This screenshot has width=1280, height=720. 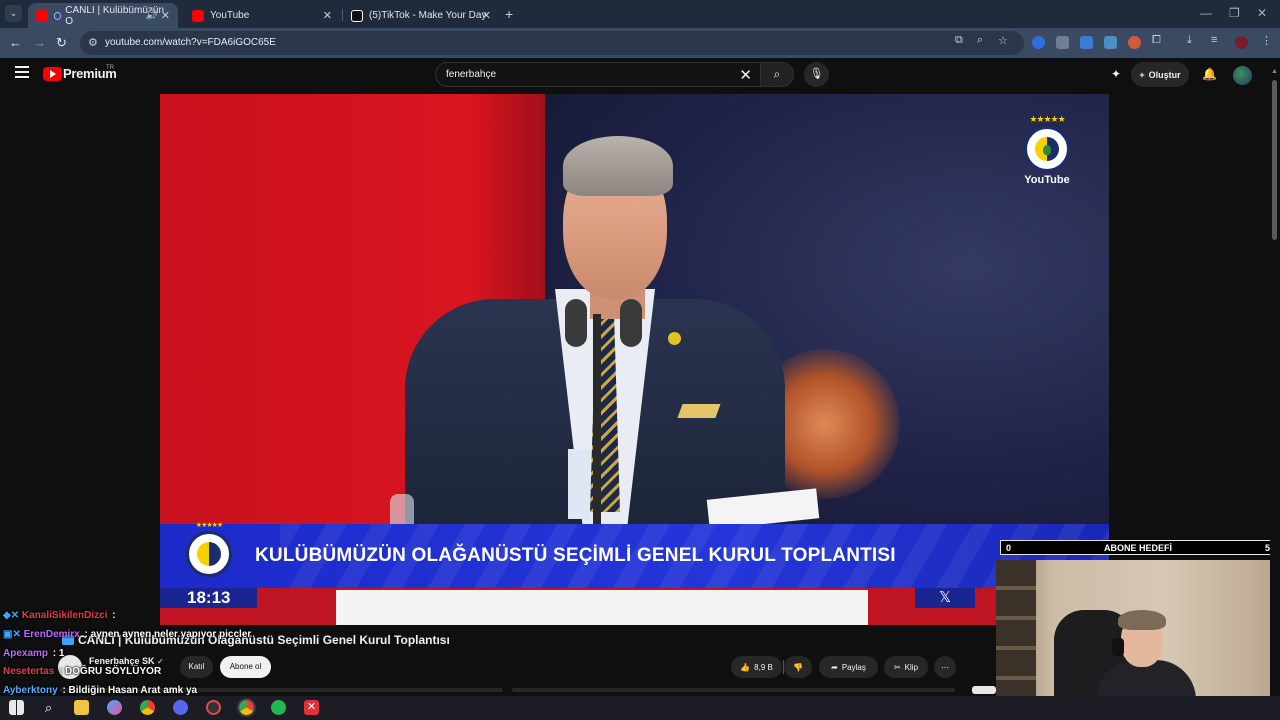 I want to click on bookmark-star-icon: ☆, so click(x=1003, y=40).